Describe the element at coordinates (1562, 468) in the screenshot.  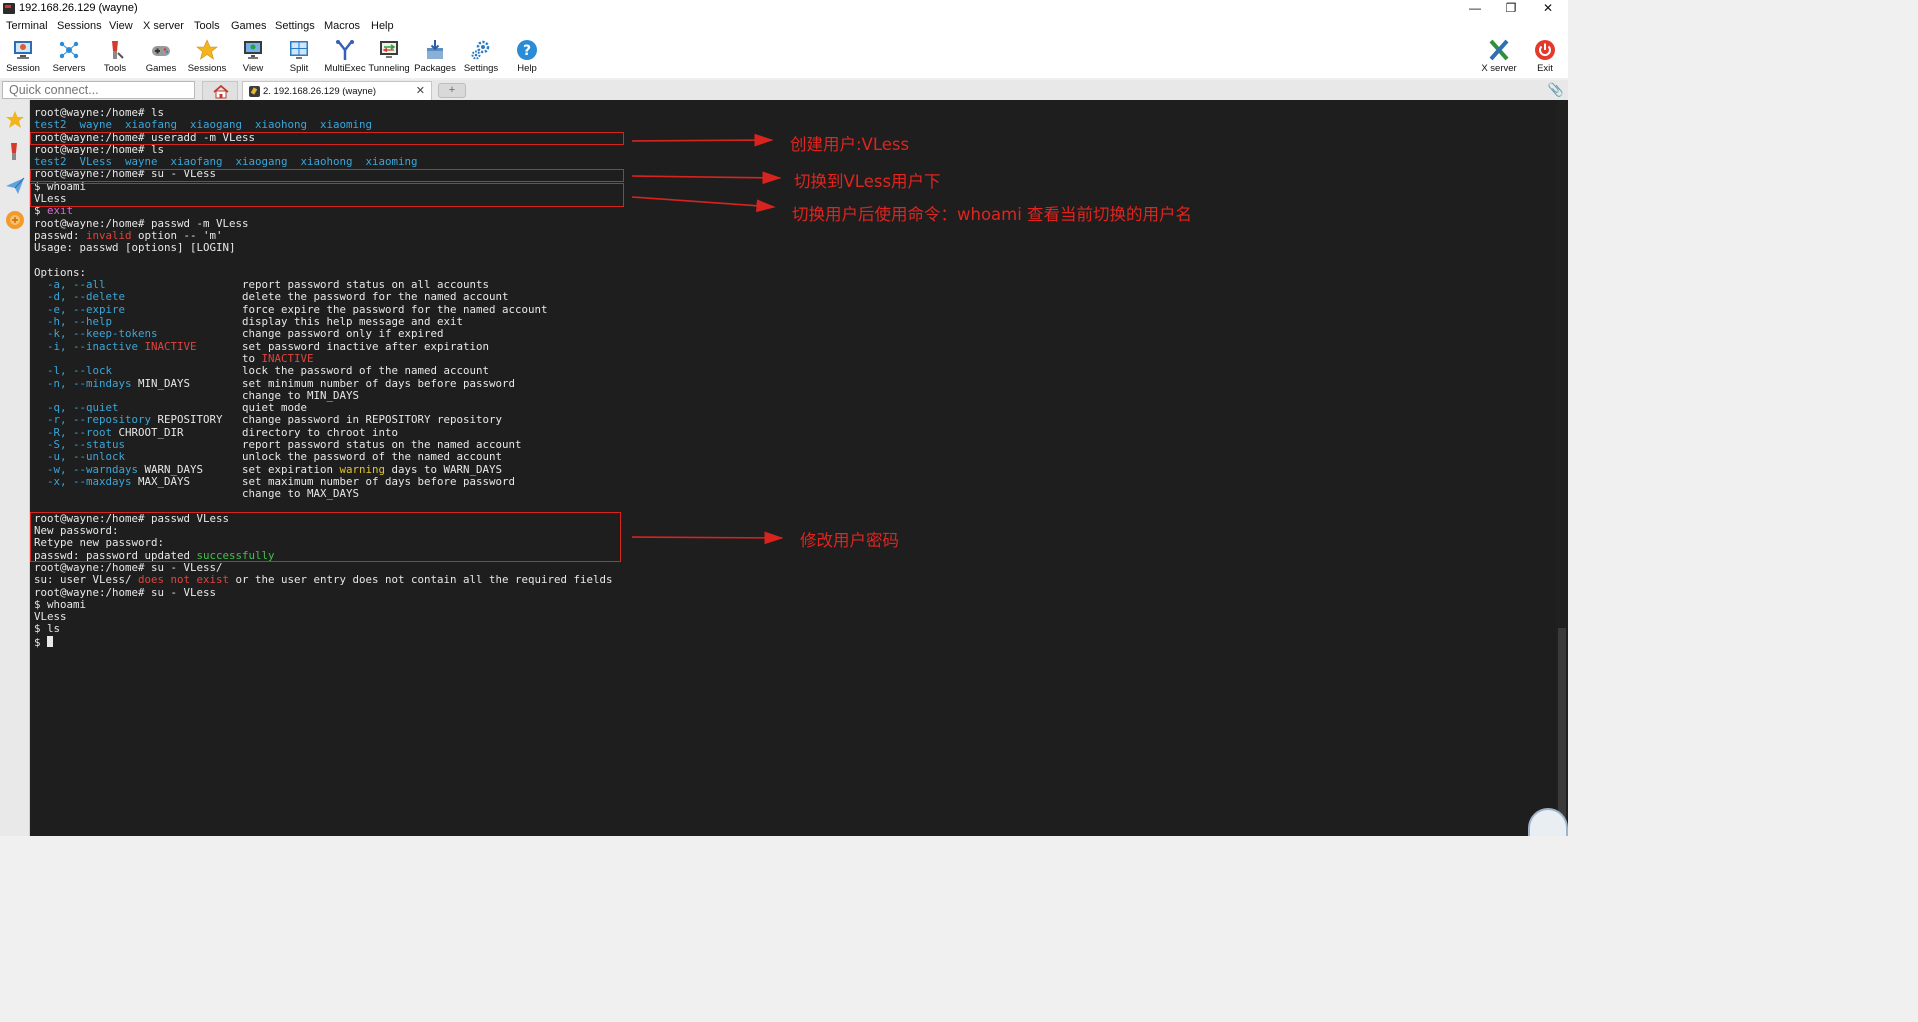
I see `terminal-scrollbar` at that location.